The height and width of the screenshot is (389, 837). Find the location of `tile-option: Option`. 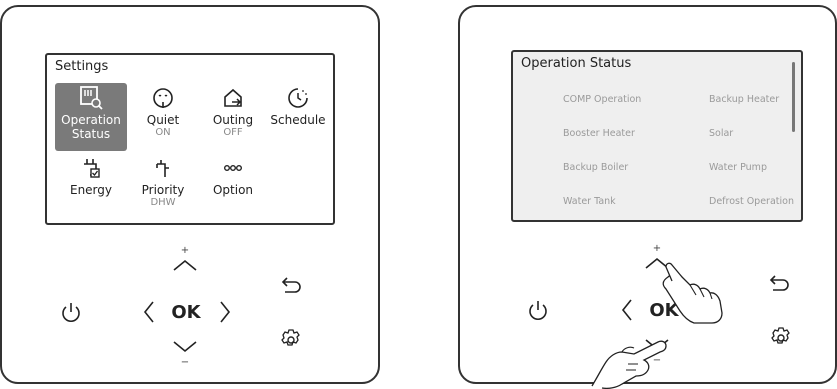

tile-option: Option is located at coordinates (233, 186).